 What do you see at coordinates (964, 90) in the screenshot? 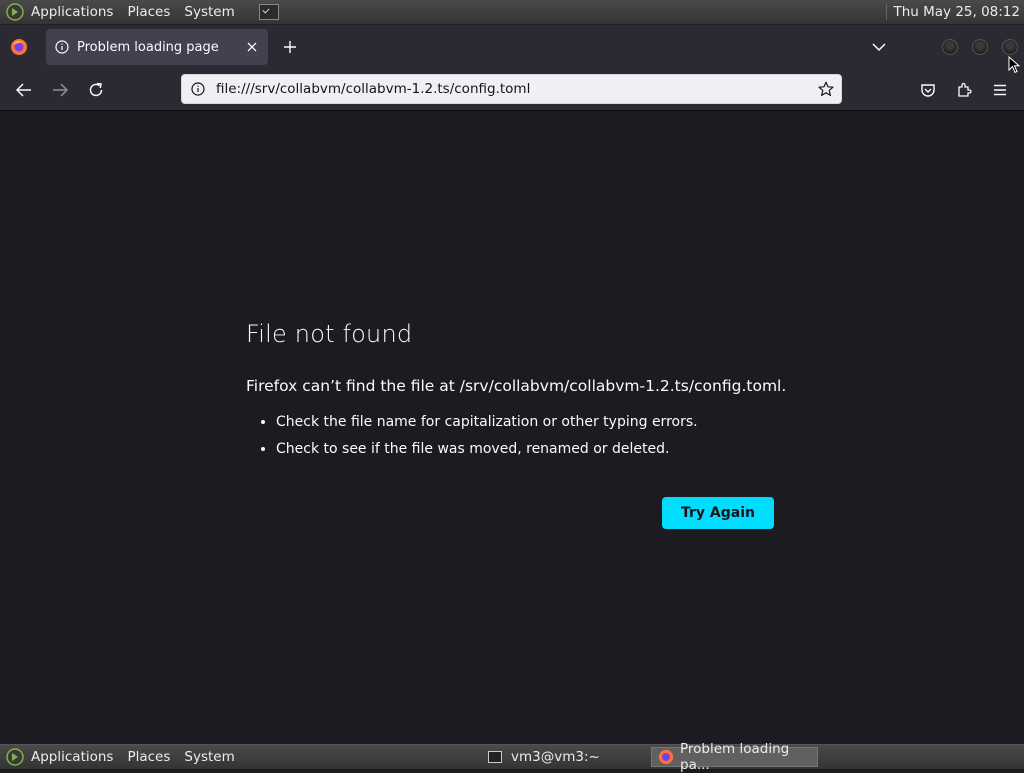
I see `extensions-icon` at bounding box center [964, 90].